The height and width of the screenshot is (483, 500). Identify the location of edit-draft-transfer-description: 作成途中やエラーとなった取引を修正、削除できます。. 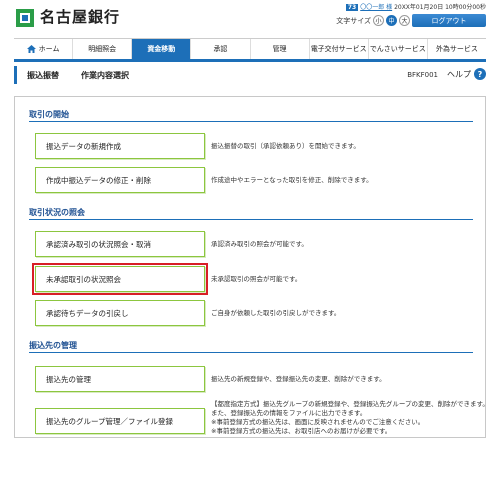
(292, 180).